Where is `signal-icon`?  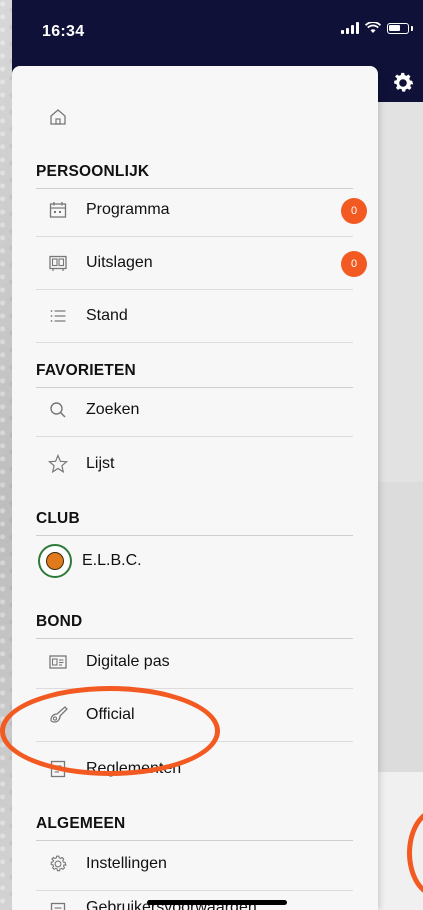
signal-icon is located at coordinates (350, 28).